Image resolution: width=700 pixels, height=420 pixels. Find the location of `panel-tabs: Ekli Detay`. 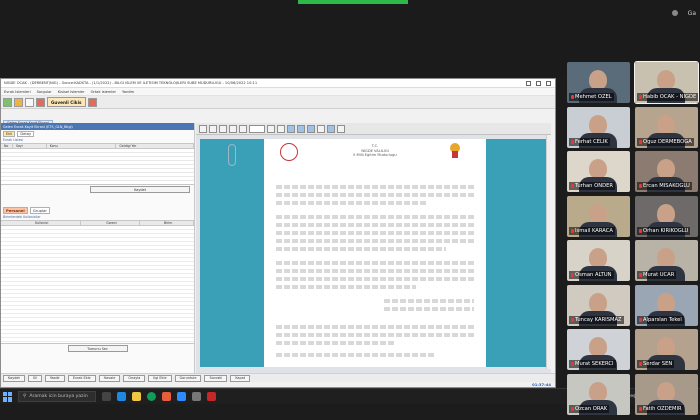

panel-tabs: Ekli Detay is located at coordinates (97, 134).